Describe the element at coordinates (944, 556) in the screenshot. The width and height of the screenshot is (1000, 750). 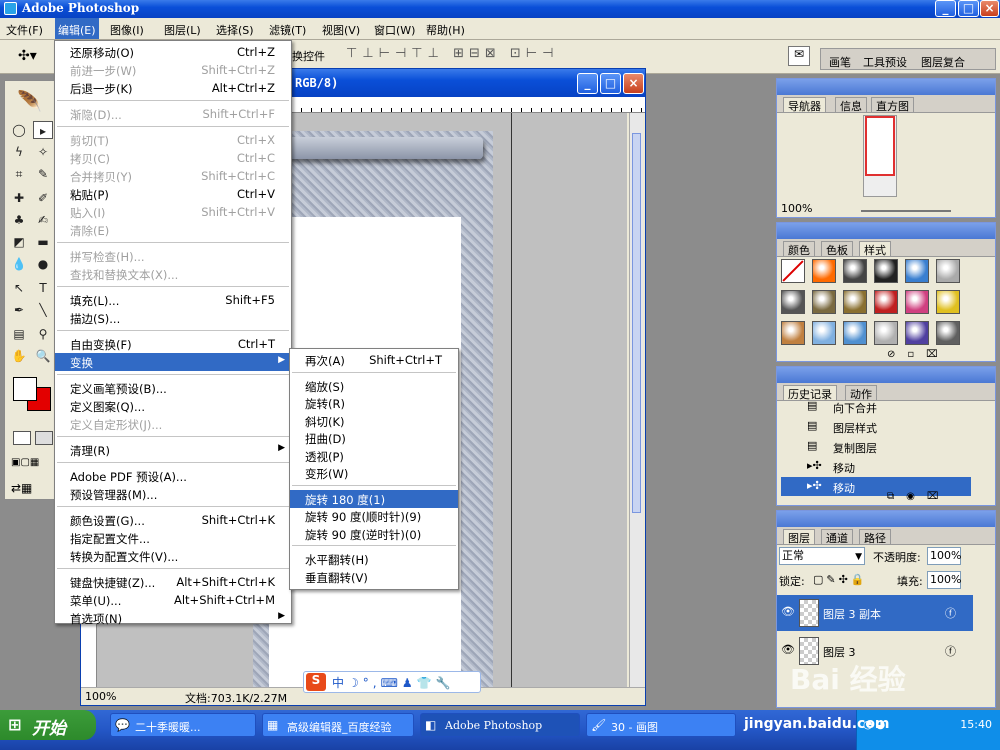
I see `opacity-input: 100%` at that location.